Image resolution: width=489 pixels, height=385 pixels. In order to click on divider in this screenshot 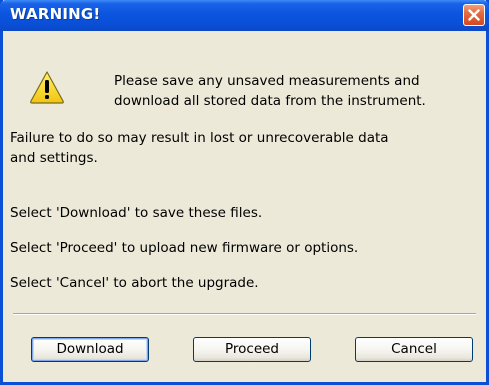, I will do `click(244, 314)`.